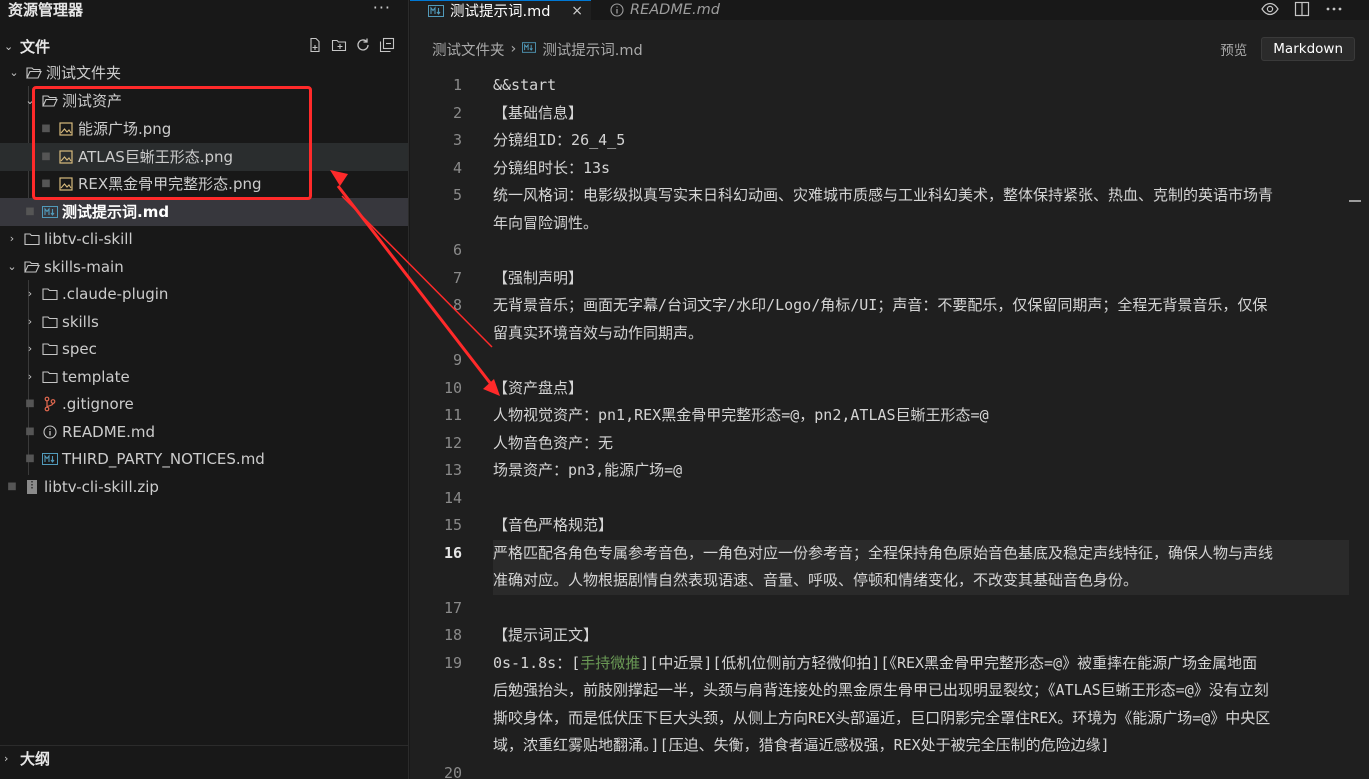  Describe the element at coordinates (913, 141) in the screenshot. I see `code-line: 分镜组ID：26_4_5` at that location.